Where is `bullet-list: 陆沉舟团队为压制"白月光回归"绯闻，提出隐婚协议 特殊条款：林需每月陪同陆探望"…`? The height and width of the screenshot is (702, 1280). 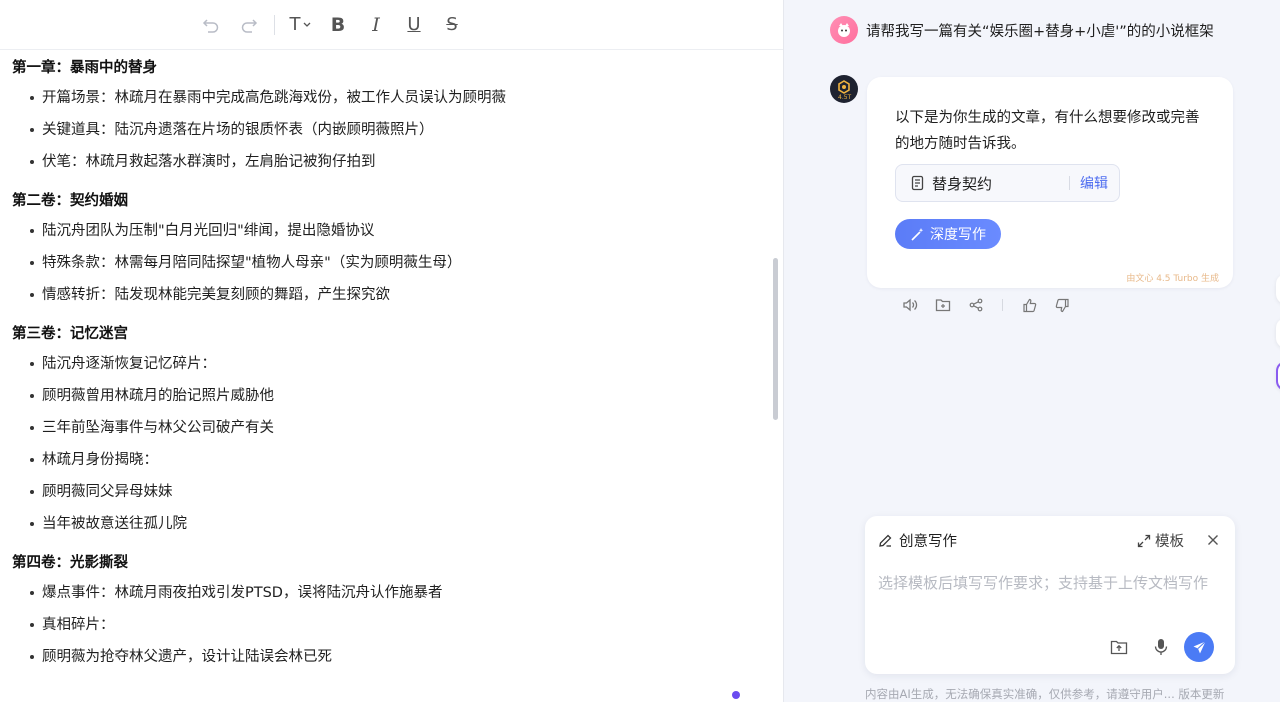 bullet-list: 陆沉舟团队为压制"白月光回归"绯闻，提出隐婚协议 特殊条款：林需每月陪同陆探望"… is located at coordinates (387, 267).